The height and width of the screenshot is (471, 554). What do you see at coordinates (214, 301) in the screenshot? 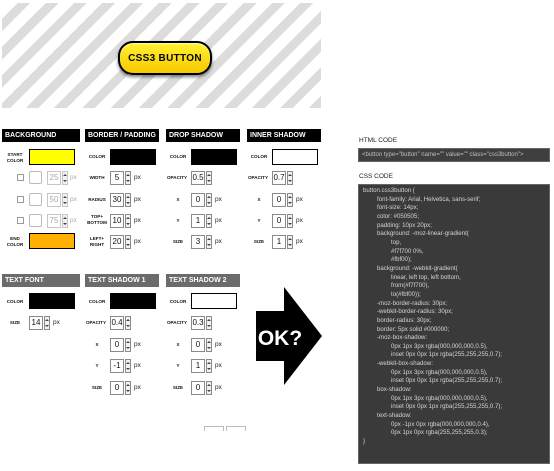
I see `text-shadow-2-color-swatch` at bounding box center [214, 301].